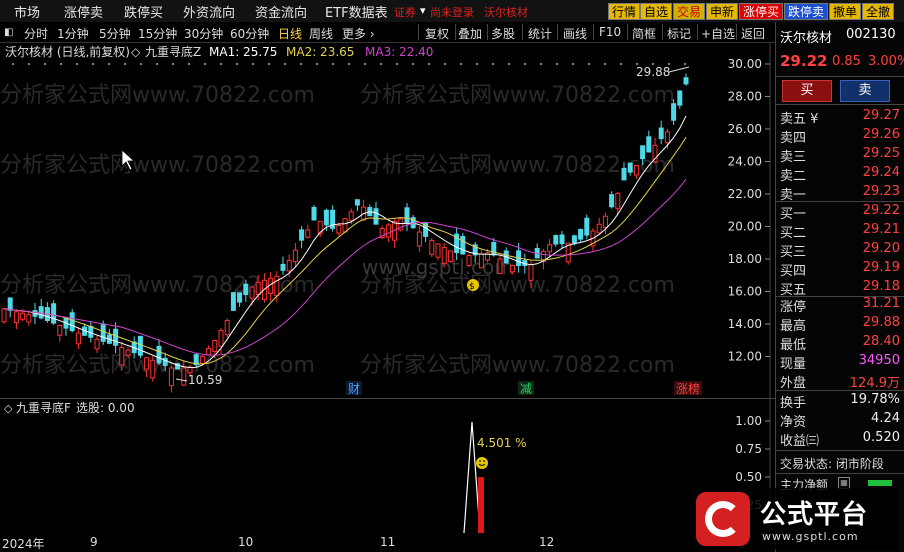  What do you see at coordinates (575, 33) in the screenshot?
I see `draw-line-button: 画线` at bounding box center [575, 33].